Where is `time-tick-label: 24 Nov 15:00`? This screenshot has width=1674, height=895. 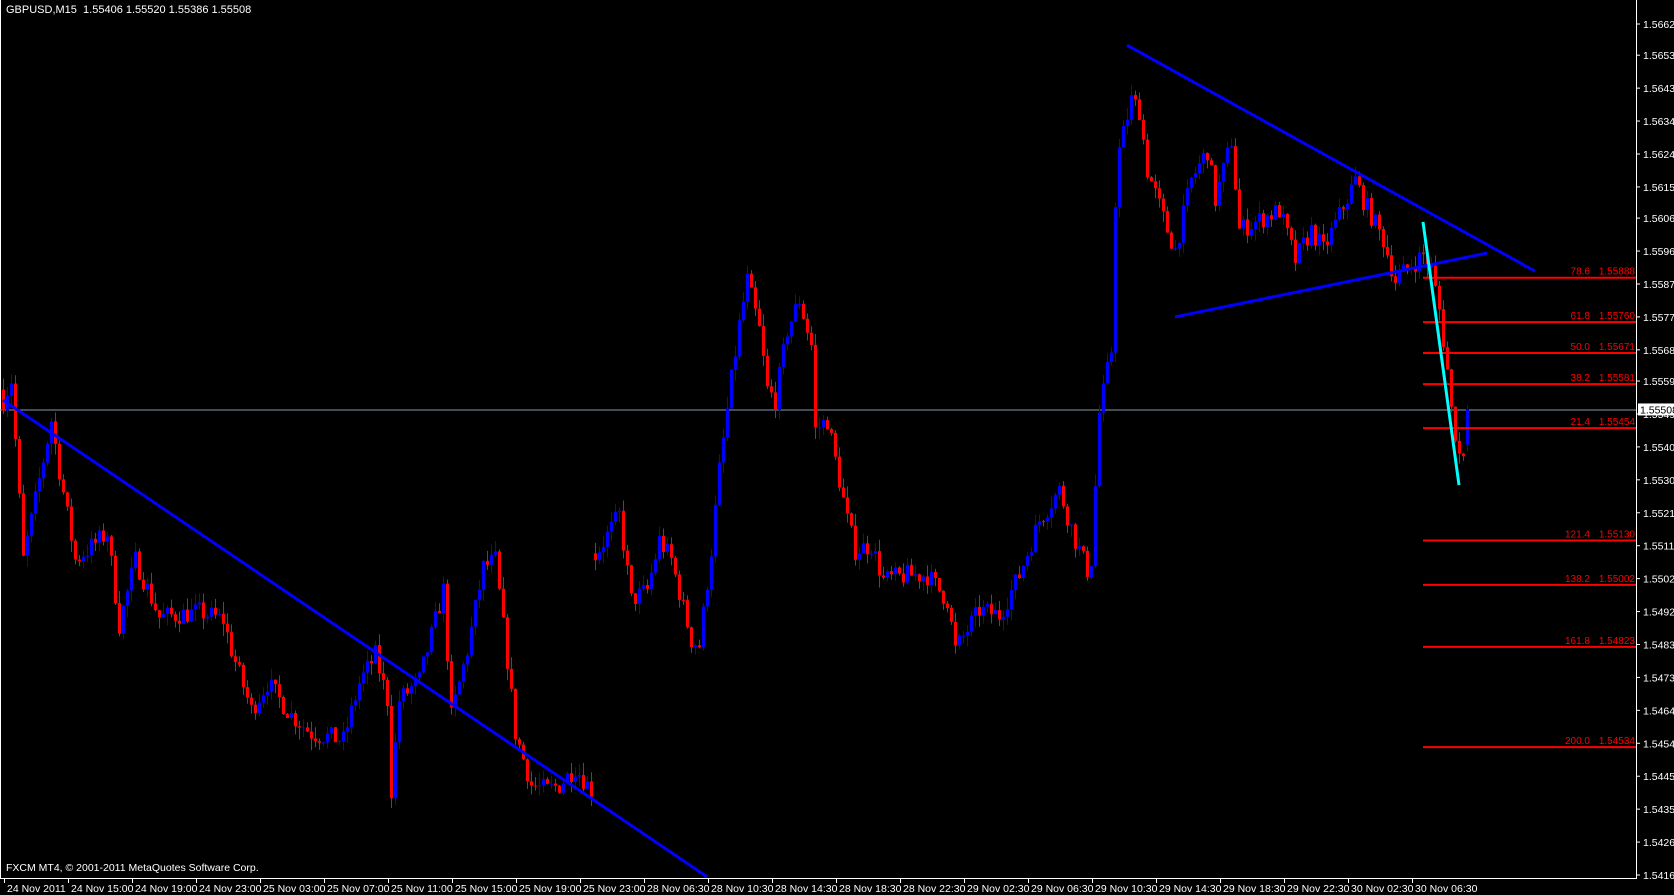 time-tick-label: 24 Nov 15:00 is located at coordinates (102, 889).